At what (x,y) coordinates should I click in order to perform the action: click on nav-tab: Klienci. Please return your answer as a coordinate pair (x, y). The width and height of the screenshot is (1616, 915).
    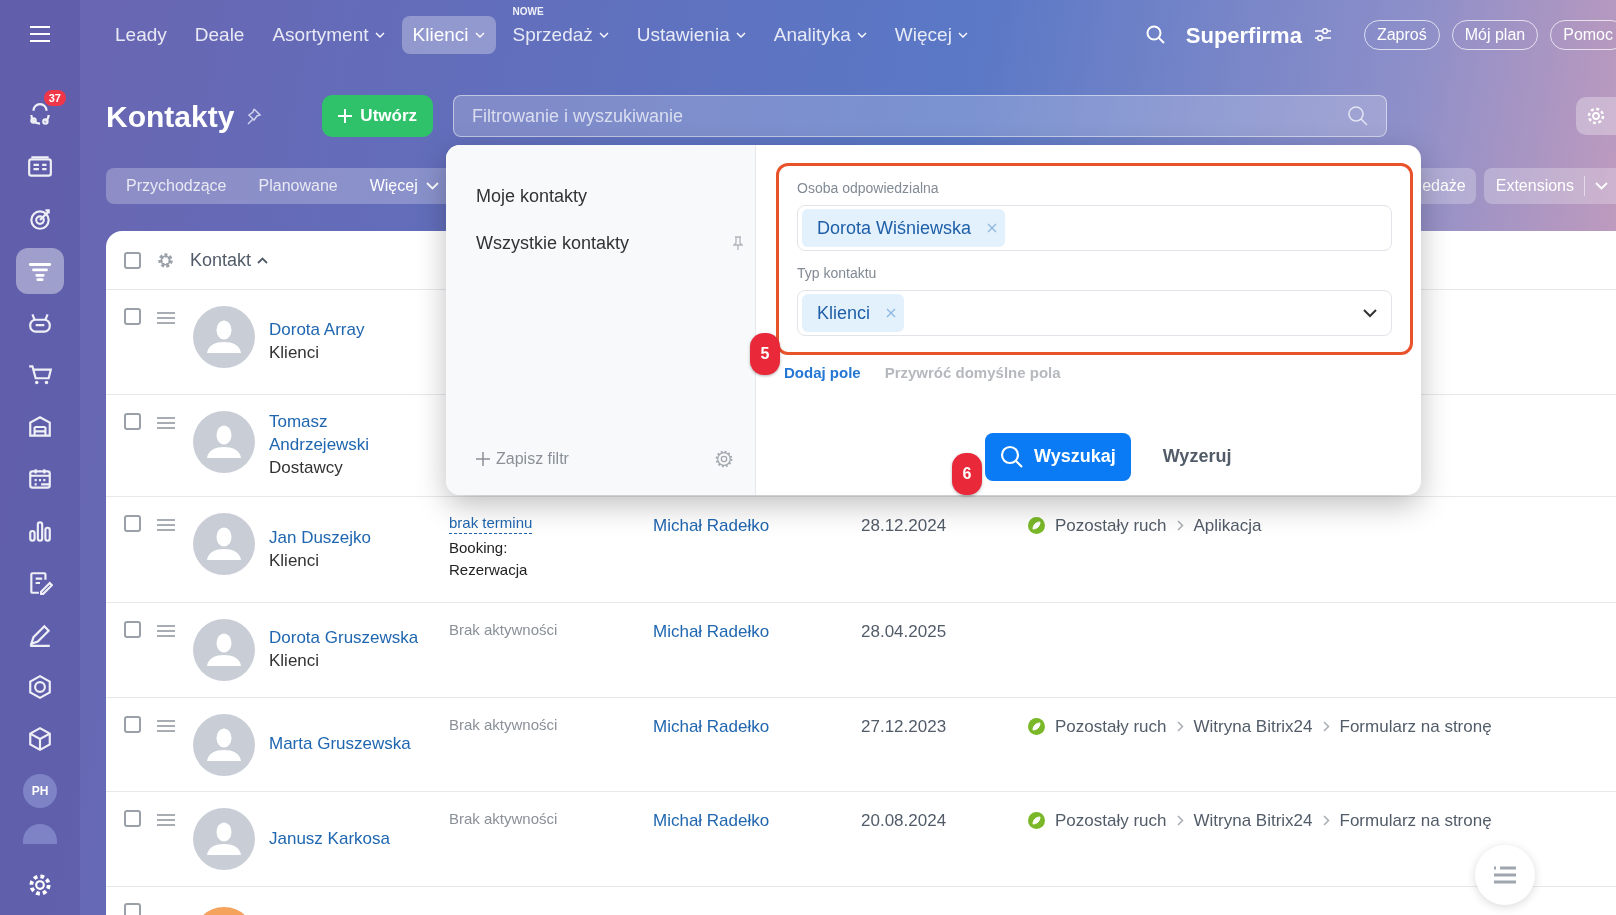
    Looking at the image, I should click on (448, 35).